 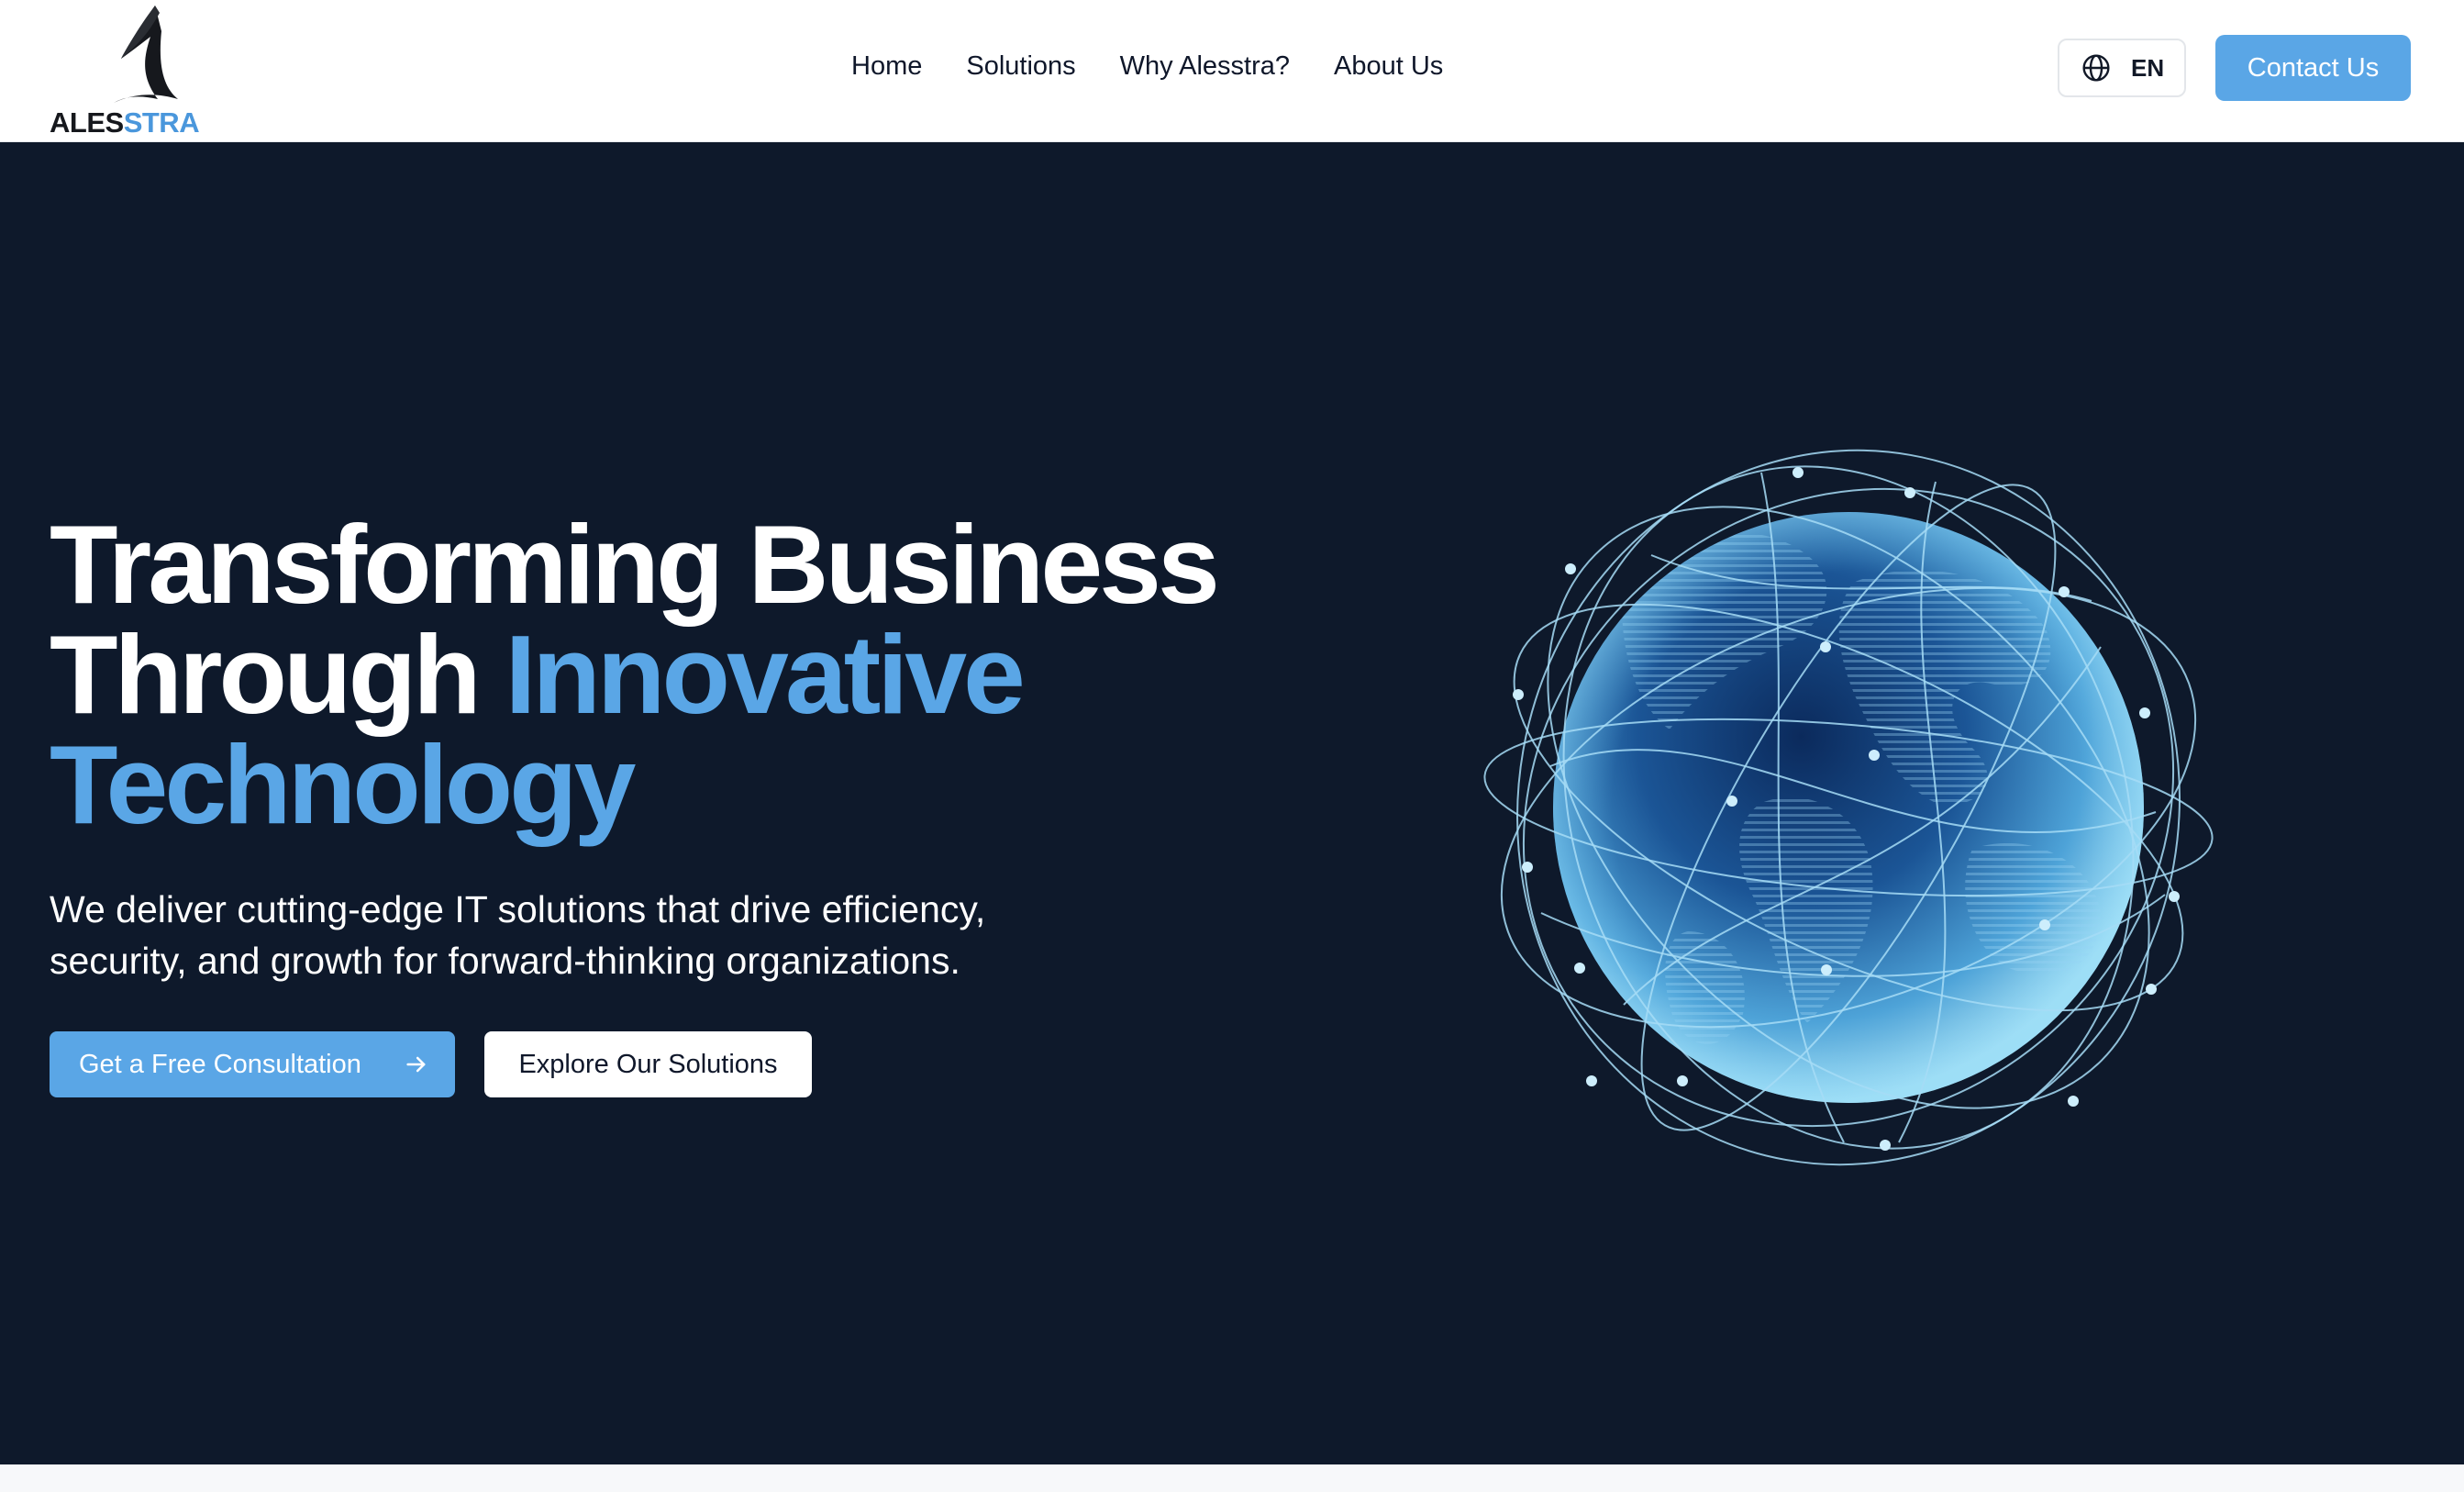 What do you see at coordinates (277, 674) in the screenshot?
I see `headline-line-2-plain: Through` at bounding box center [277, 674].